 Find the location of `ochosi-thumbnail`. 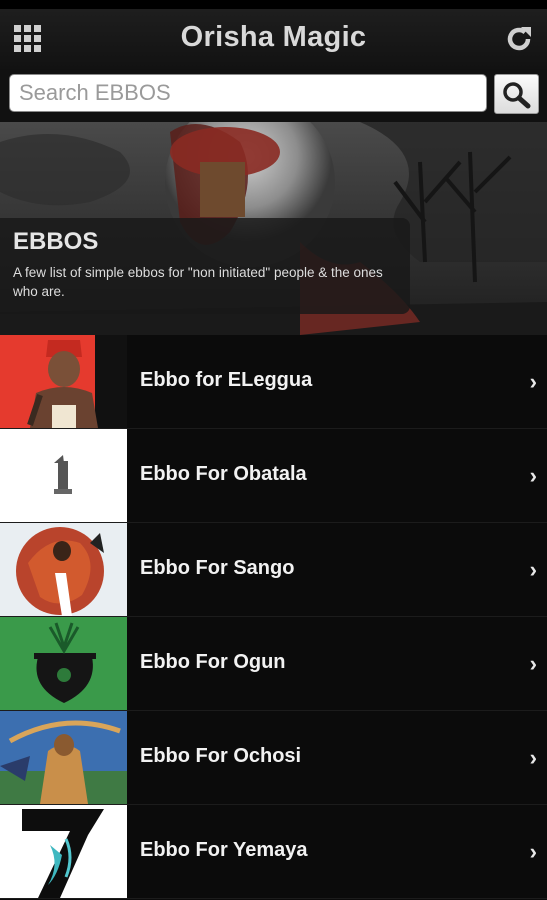

ochosi-thumbnail is located at coordinates (63, 757).